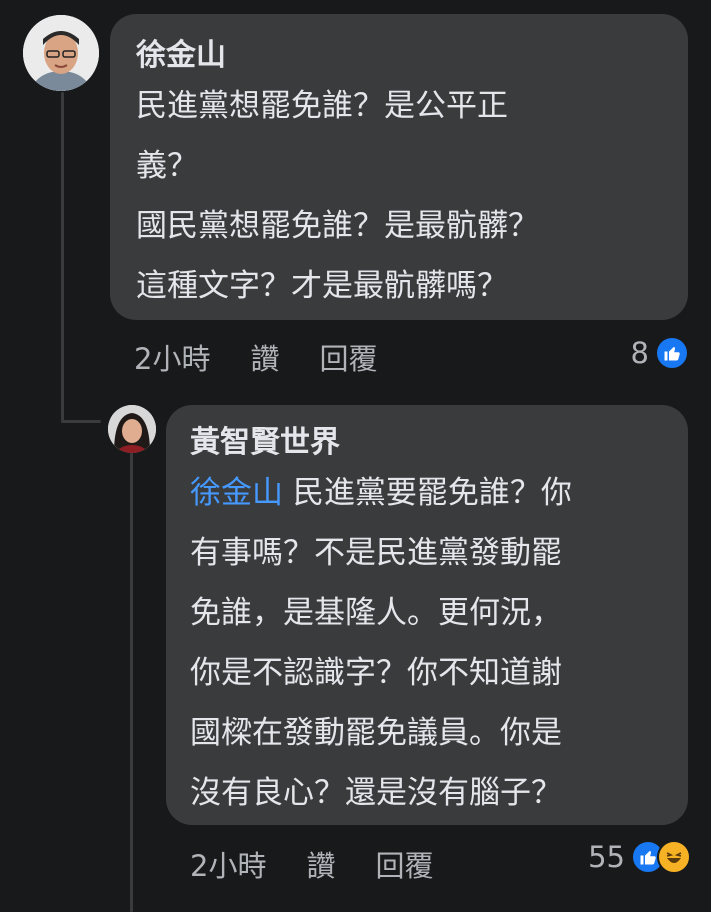 This screenshot has width=711, height=912. Describe the element at coordinates (337, 226) in the screenshot. I see `comment-line: 國民黨想罷免誰？是最骯髒？` at that location.